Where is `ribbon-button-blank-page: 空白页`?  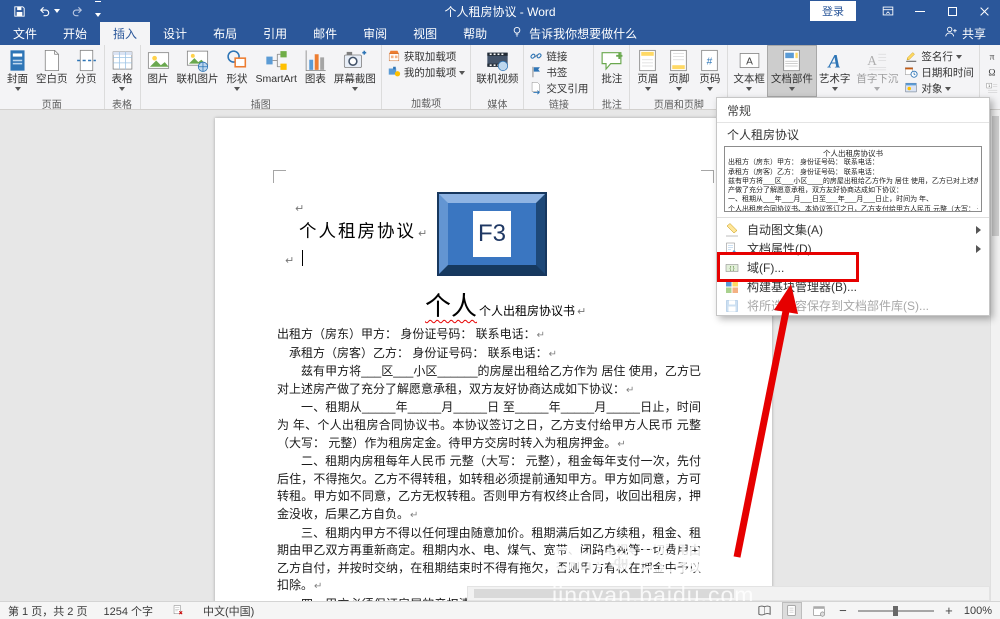
ribbon-button-blank-page: 空白页 is located at coordinates (52, 71).